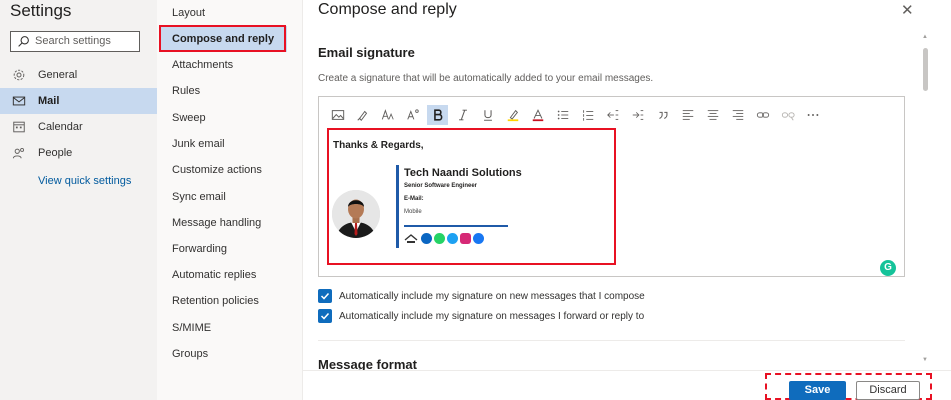 The image size is (951, 400). What do you see at coordinates (411, 238) in the screenshot?
I see `company-logo-icon` at bounding box center [411, 238].